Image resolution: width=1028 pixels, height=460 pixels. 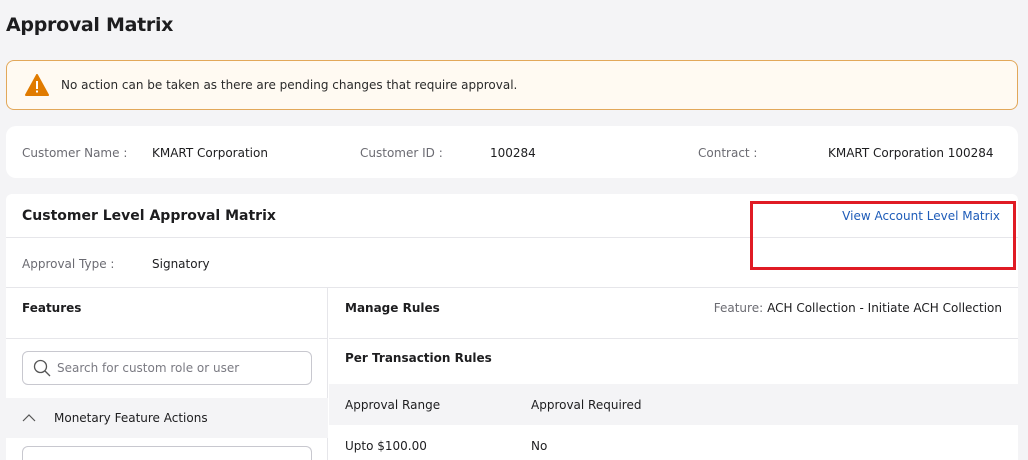 What do you see at coordinates (37, 85) in the screenshot?
I see `warning-icon` at bounding box center [37, 85].